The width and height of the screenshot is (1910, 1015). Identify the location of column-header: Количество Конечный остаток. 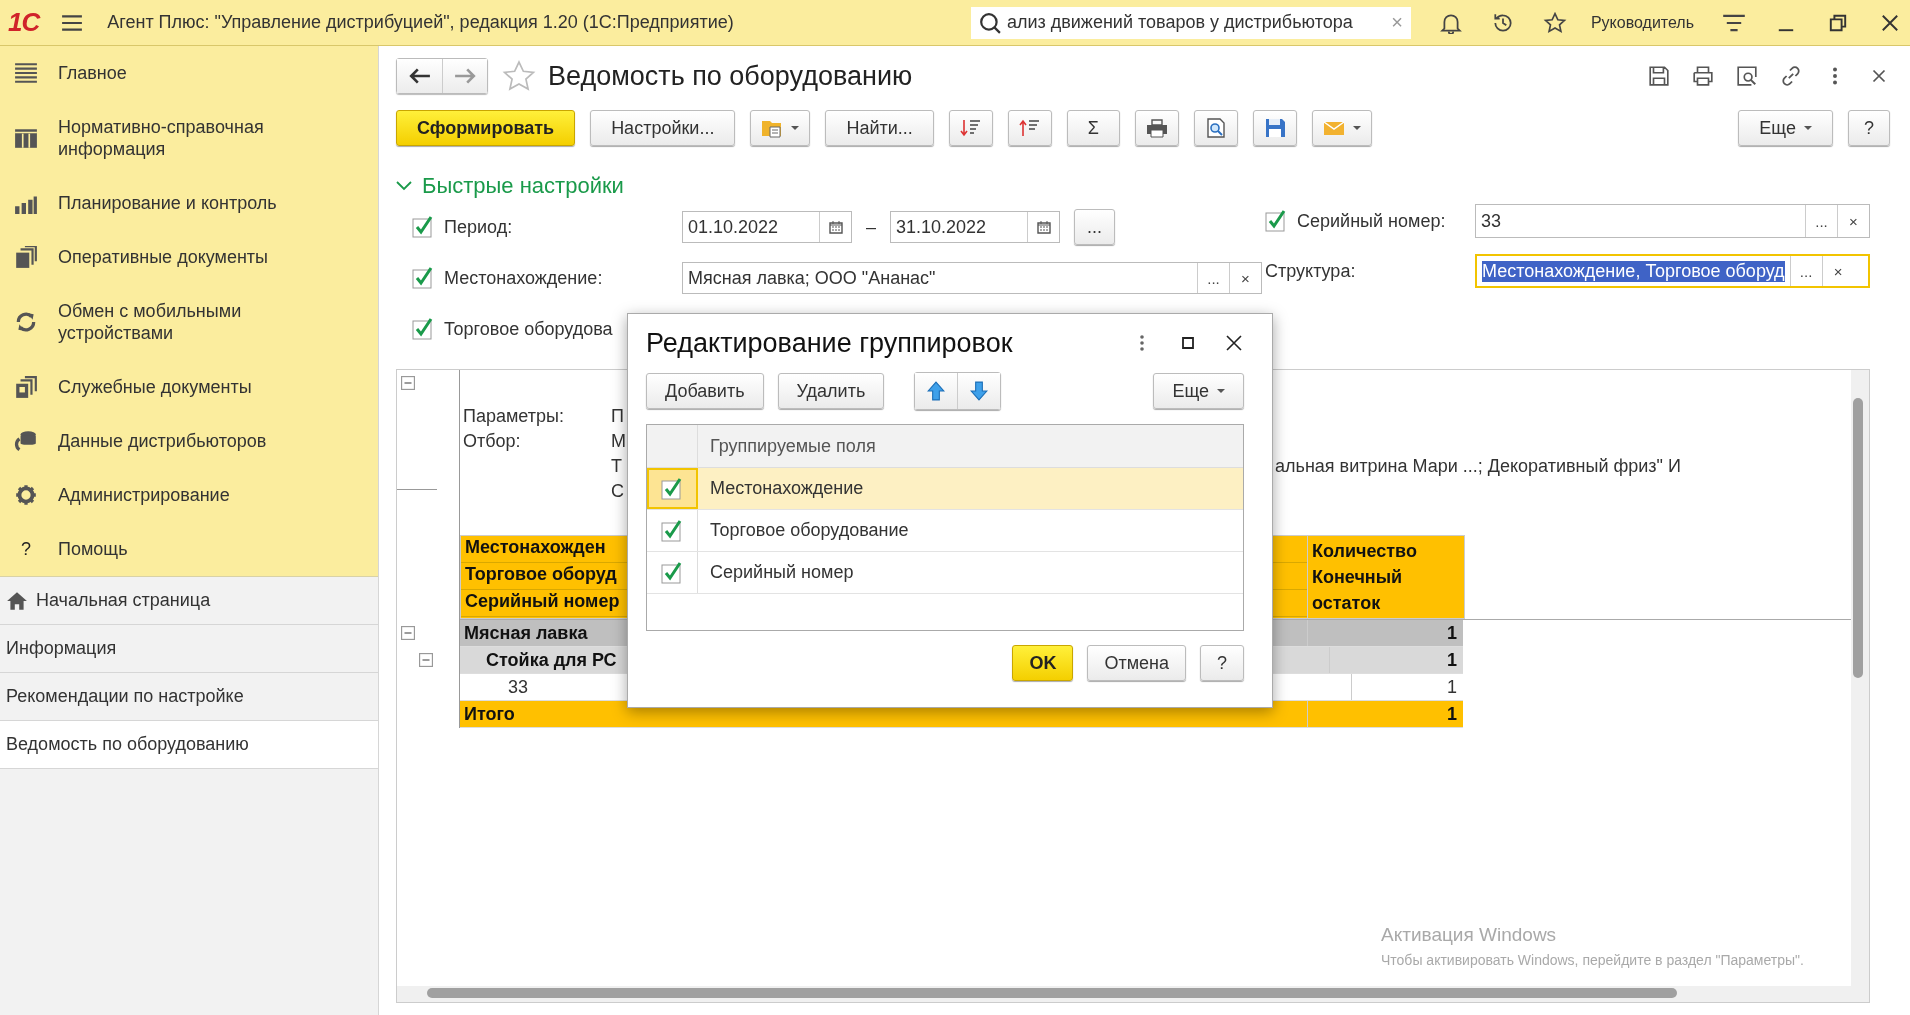
(1365, 577).